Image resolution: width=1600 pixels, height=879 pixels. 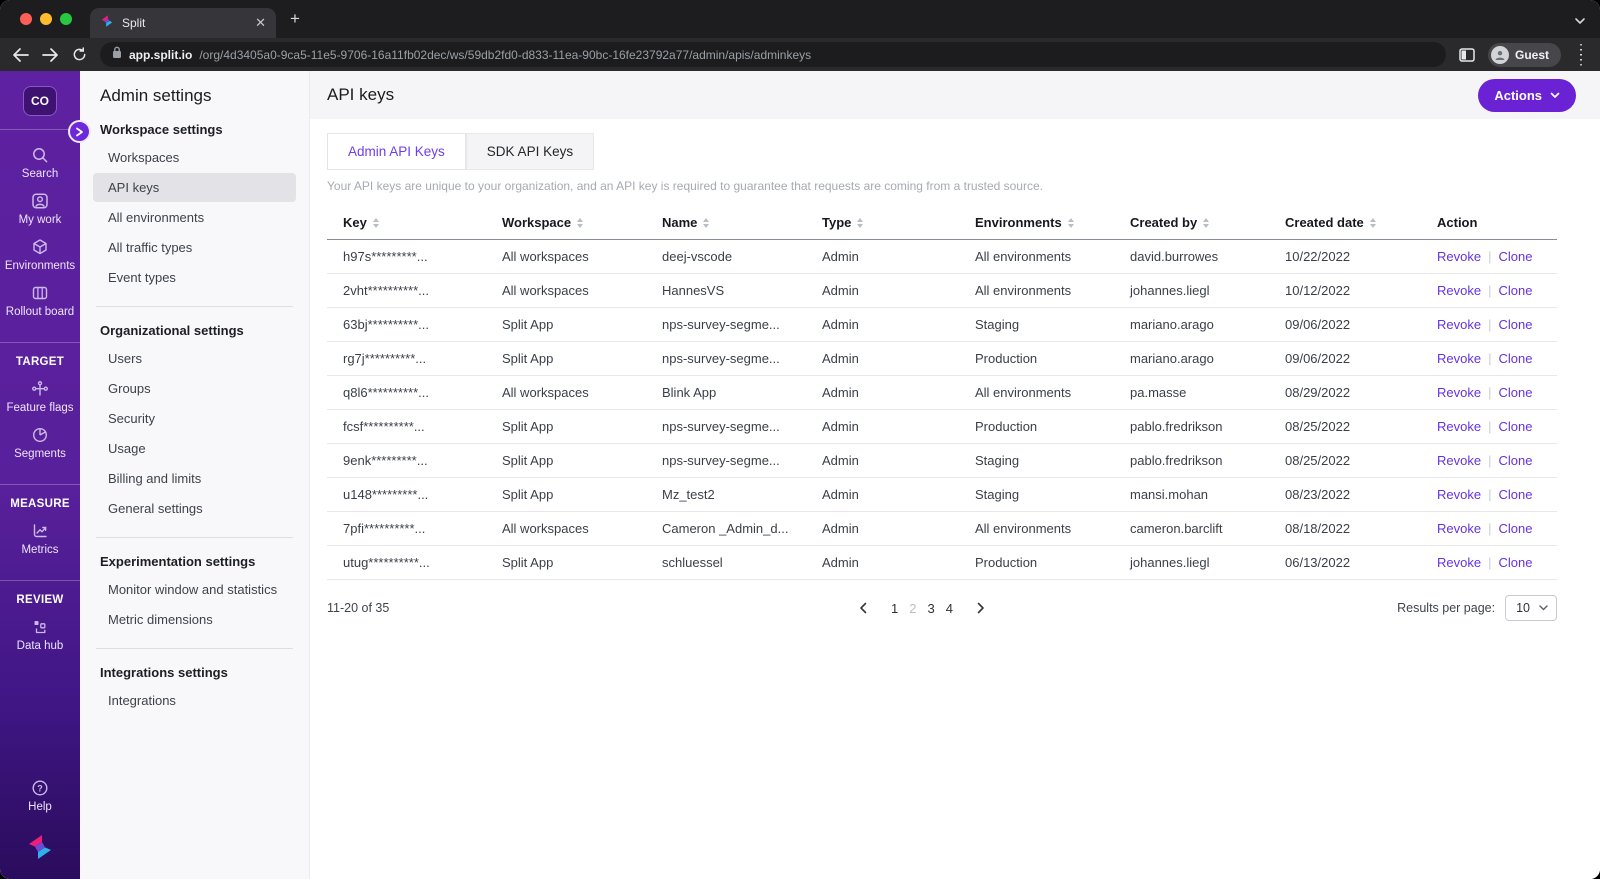 What do you see at coordinates (1531, 608) in the screenshot?
I see `results-per-page-select: 10` at bounding box center [1531, 608].